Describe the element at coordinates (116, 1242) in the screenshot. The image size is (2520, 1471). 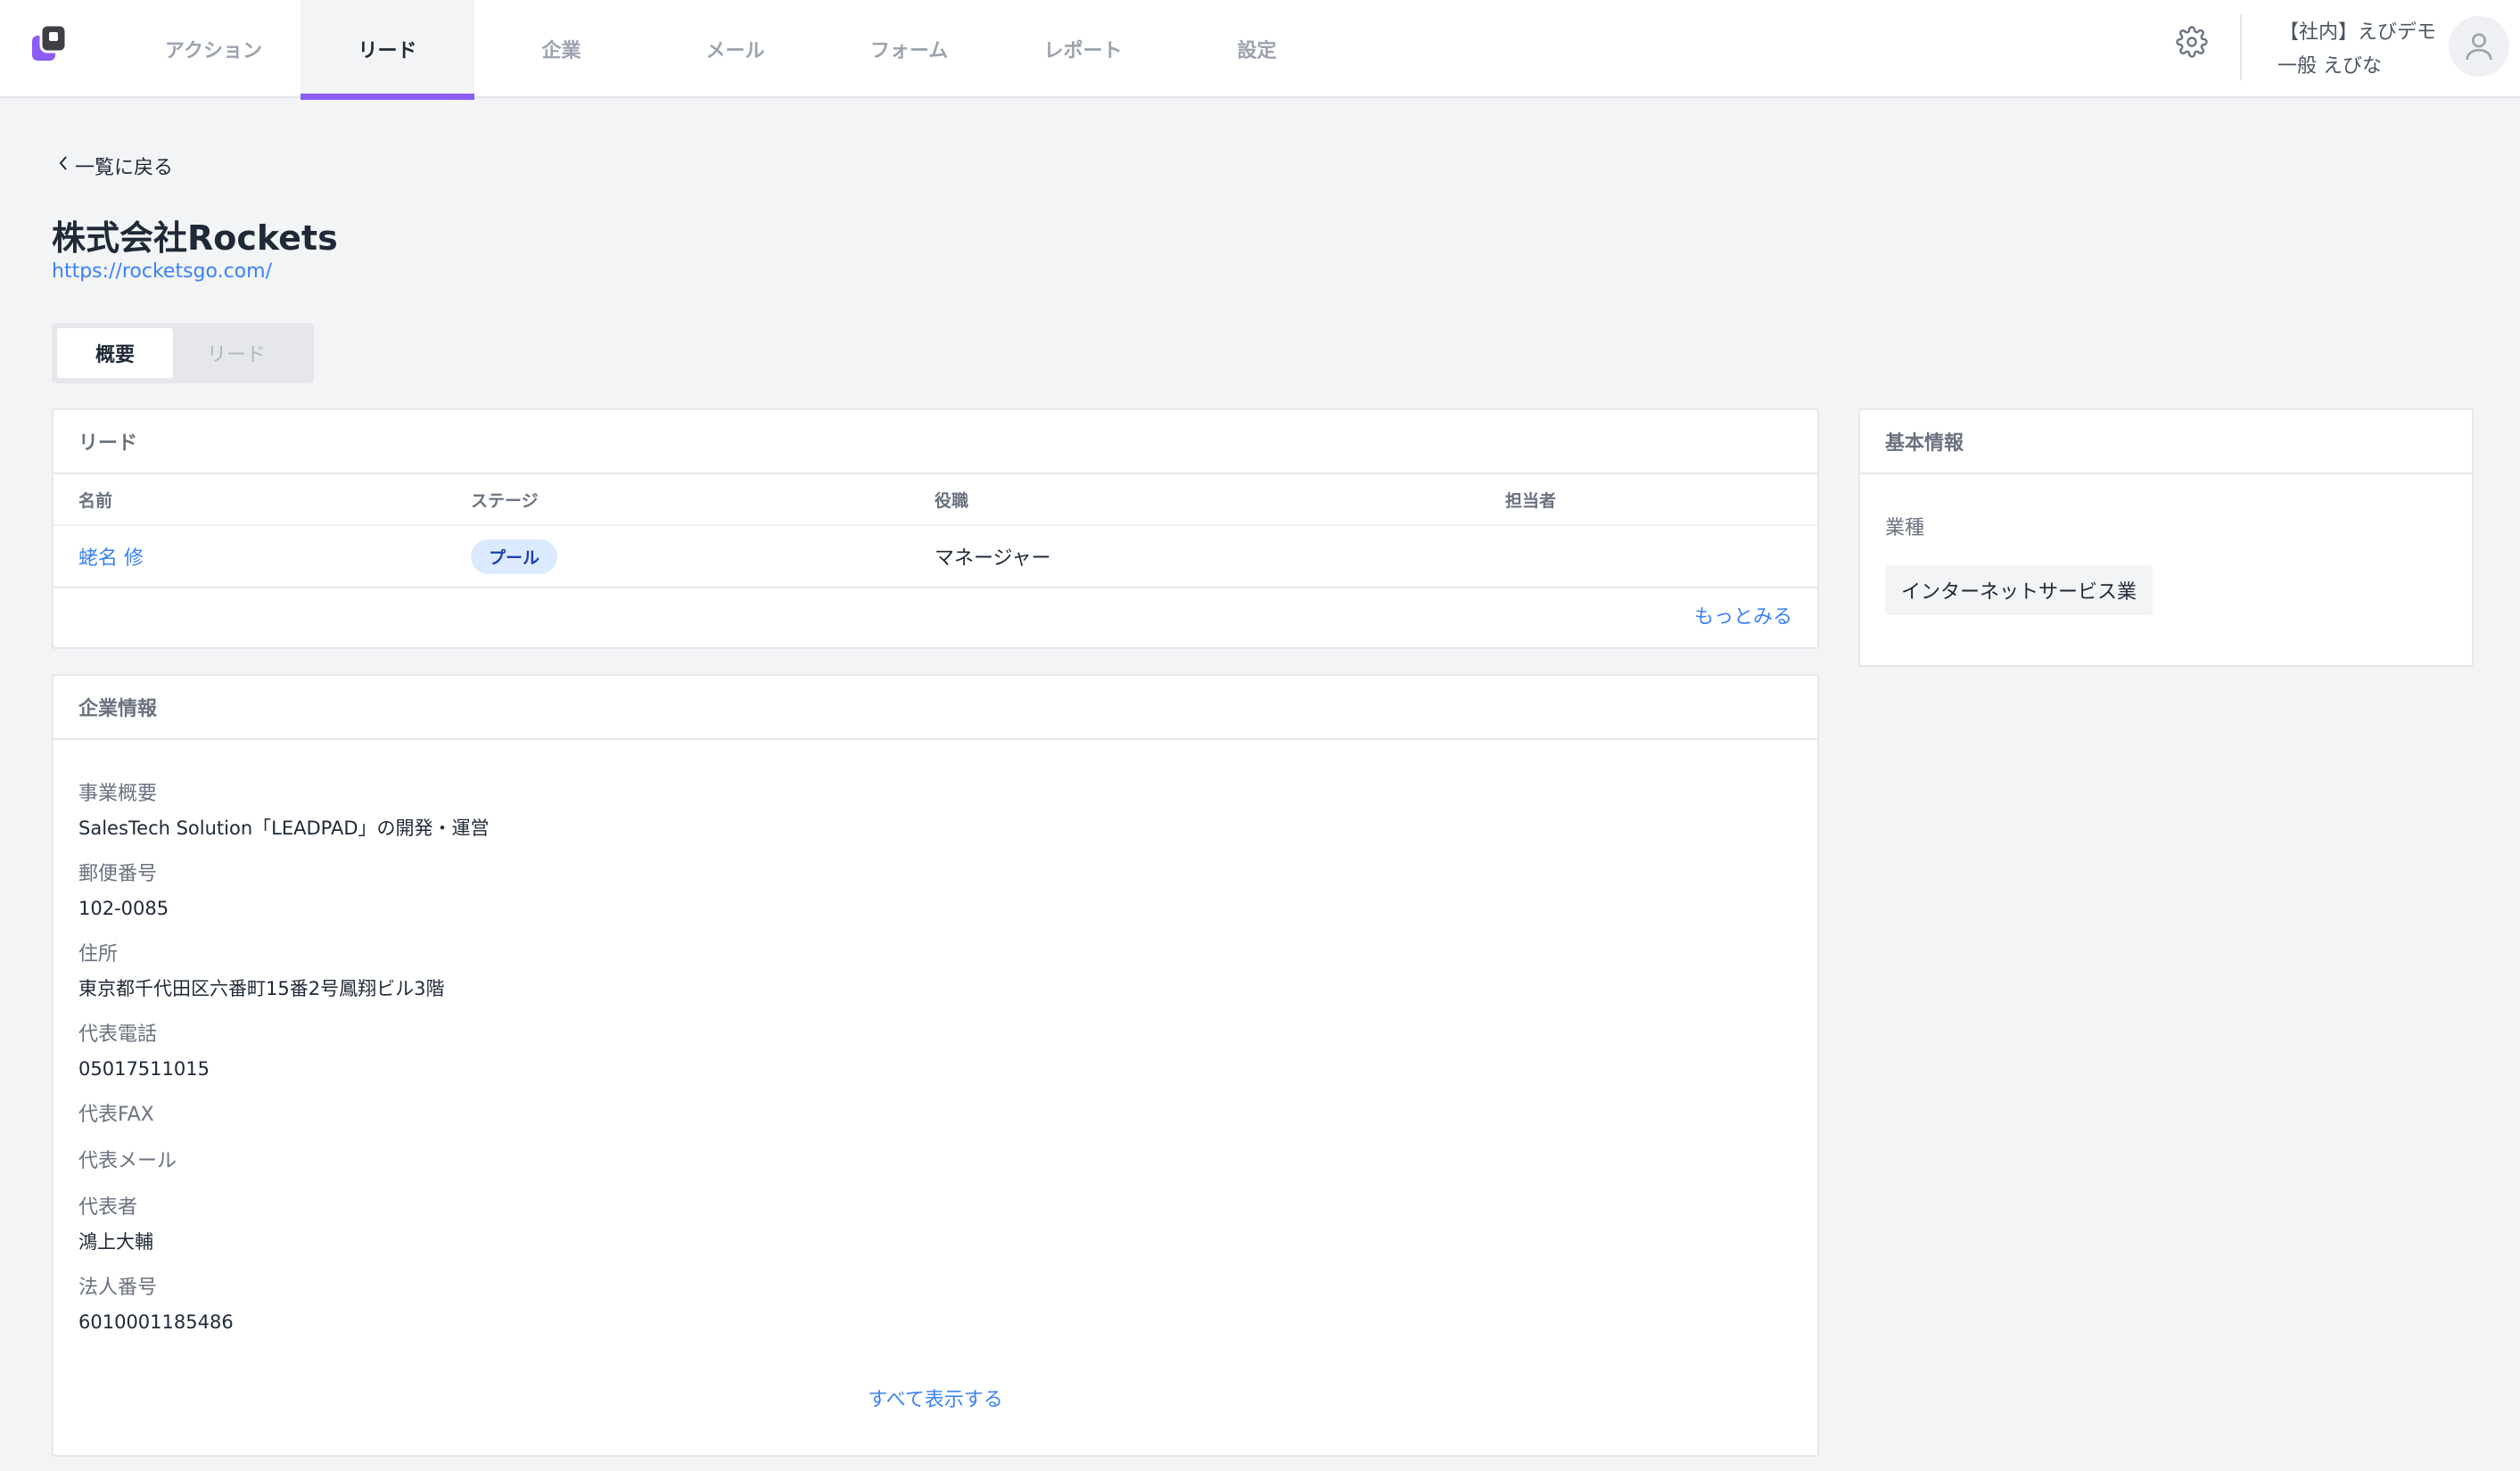
I see `field-value: 鴻上大輔` at that location.